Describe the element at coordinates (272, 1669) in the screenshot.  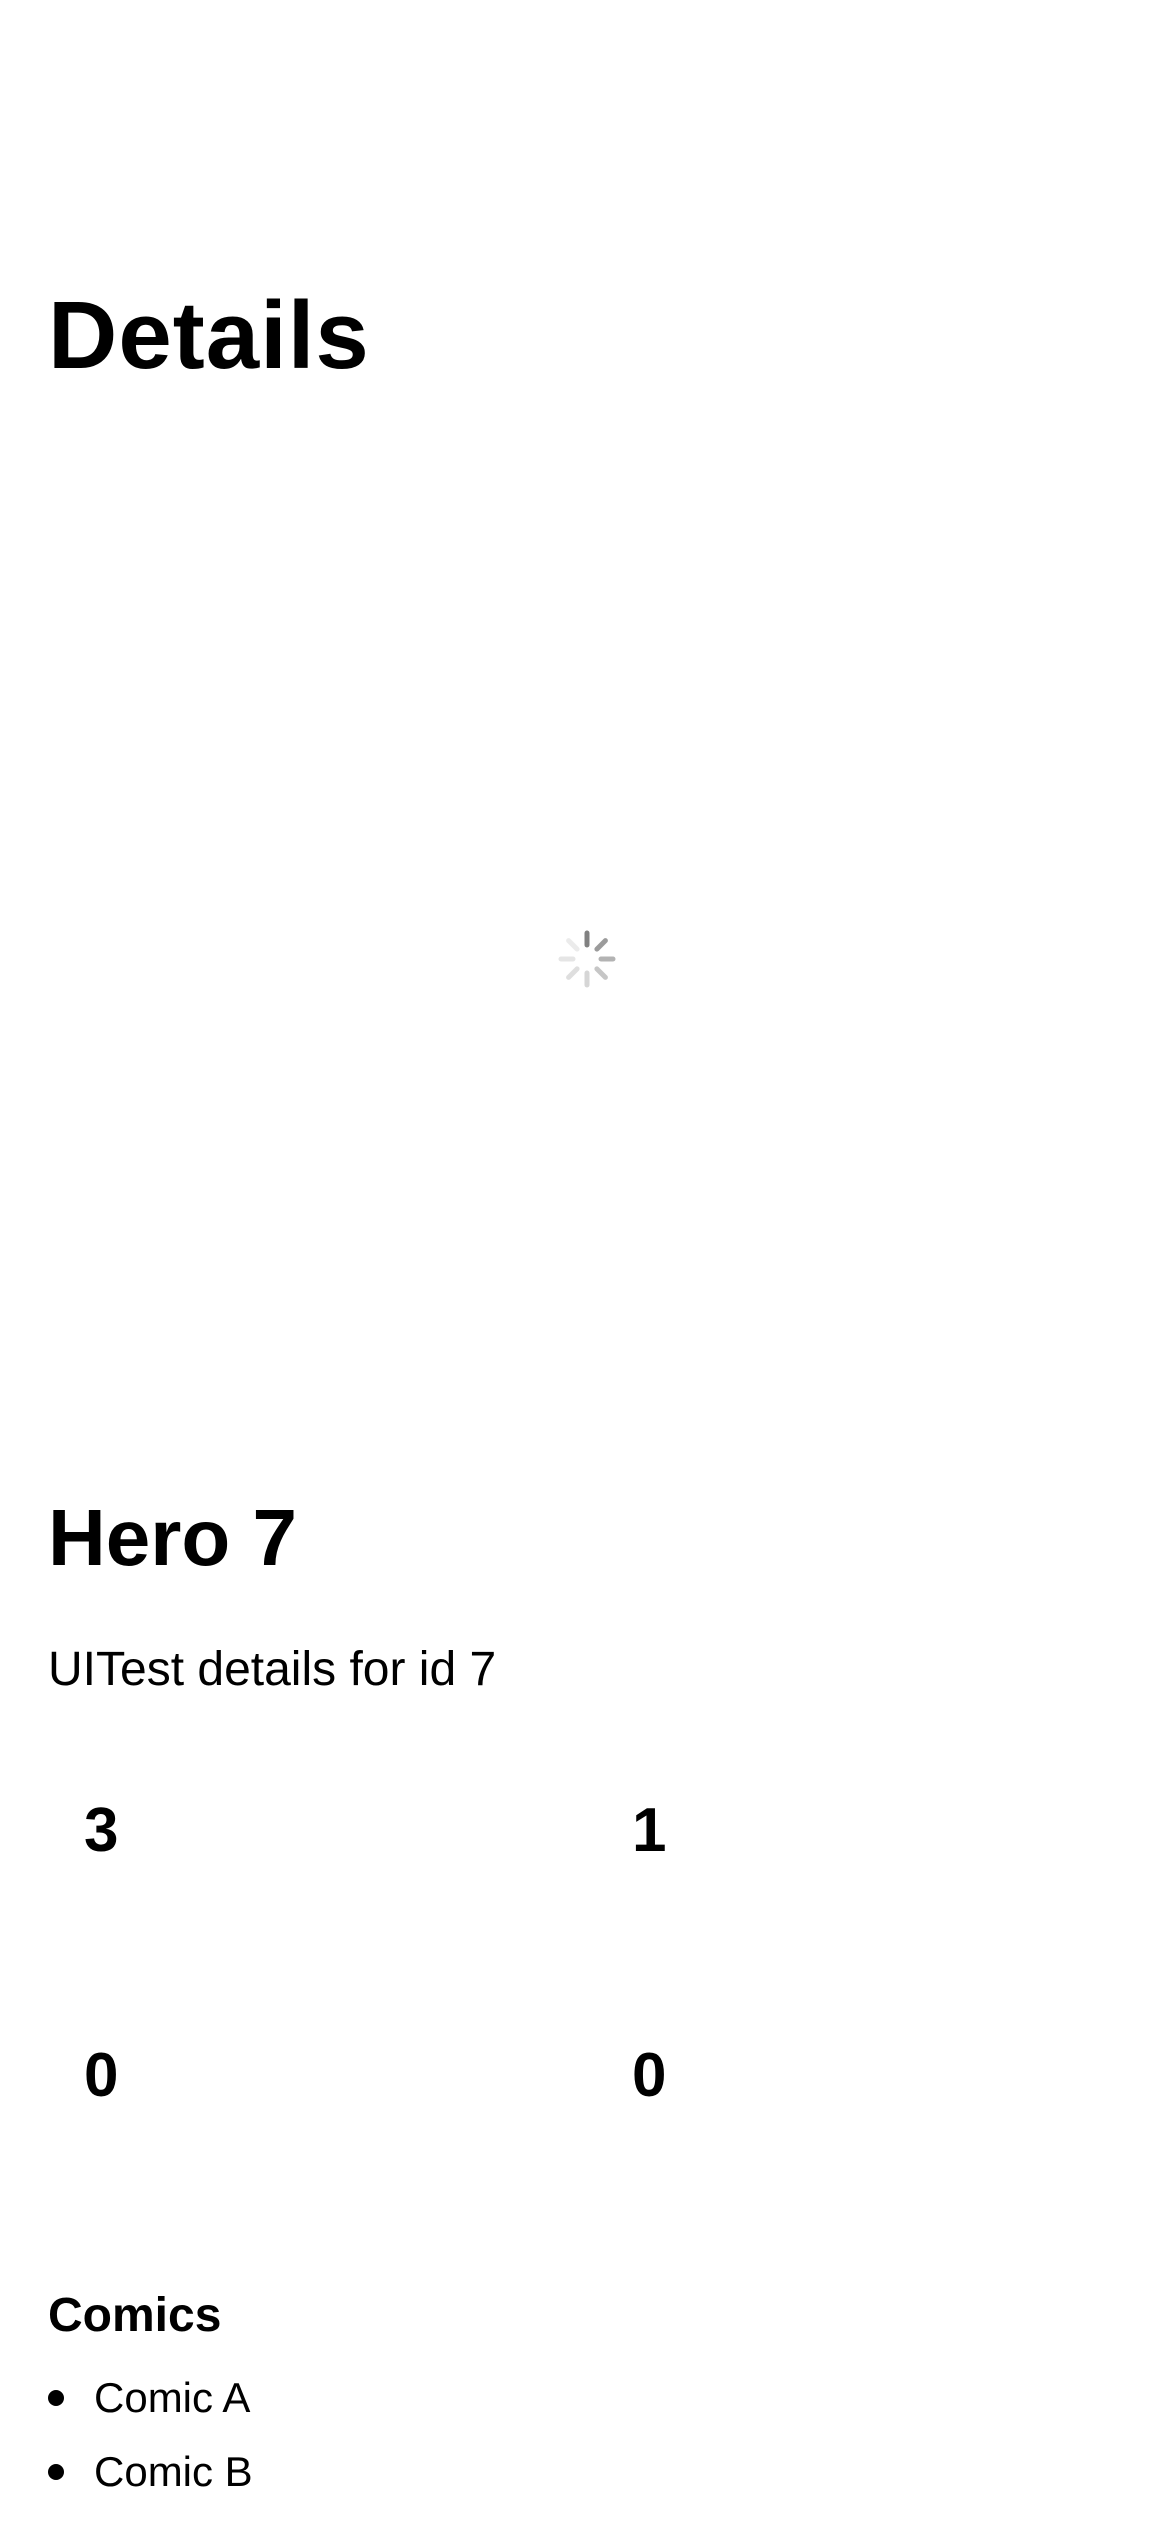
I see `hero-description: UITest details for id 7` at that location.